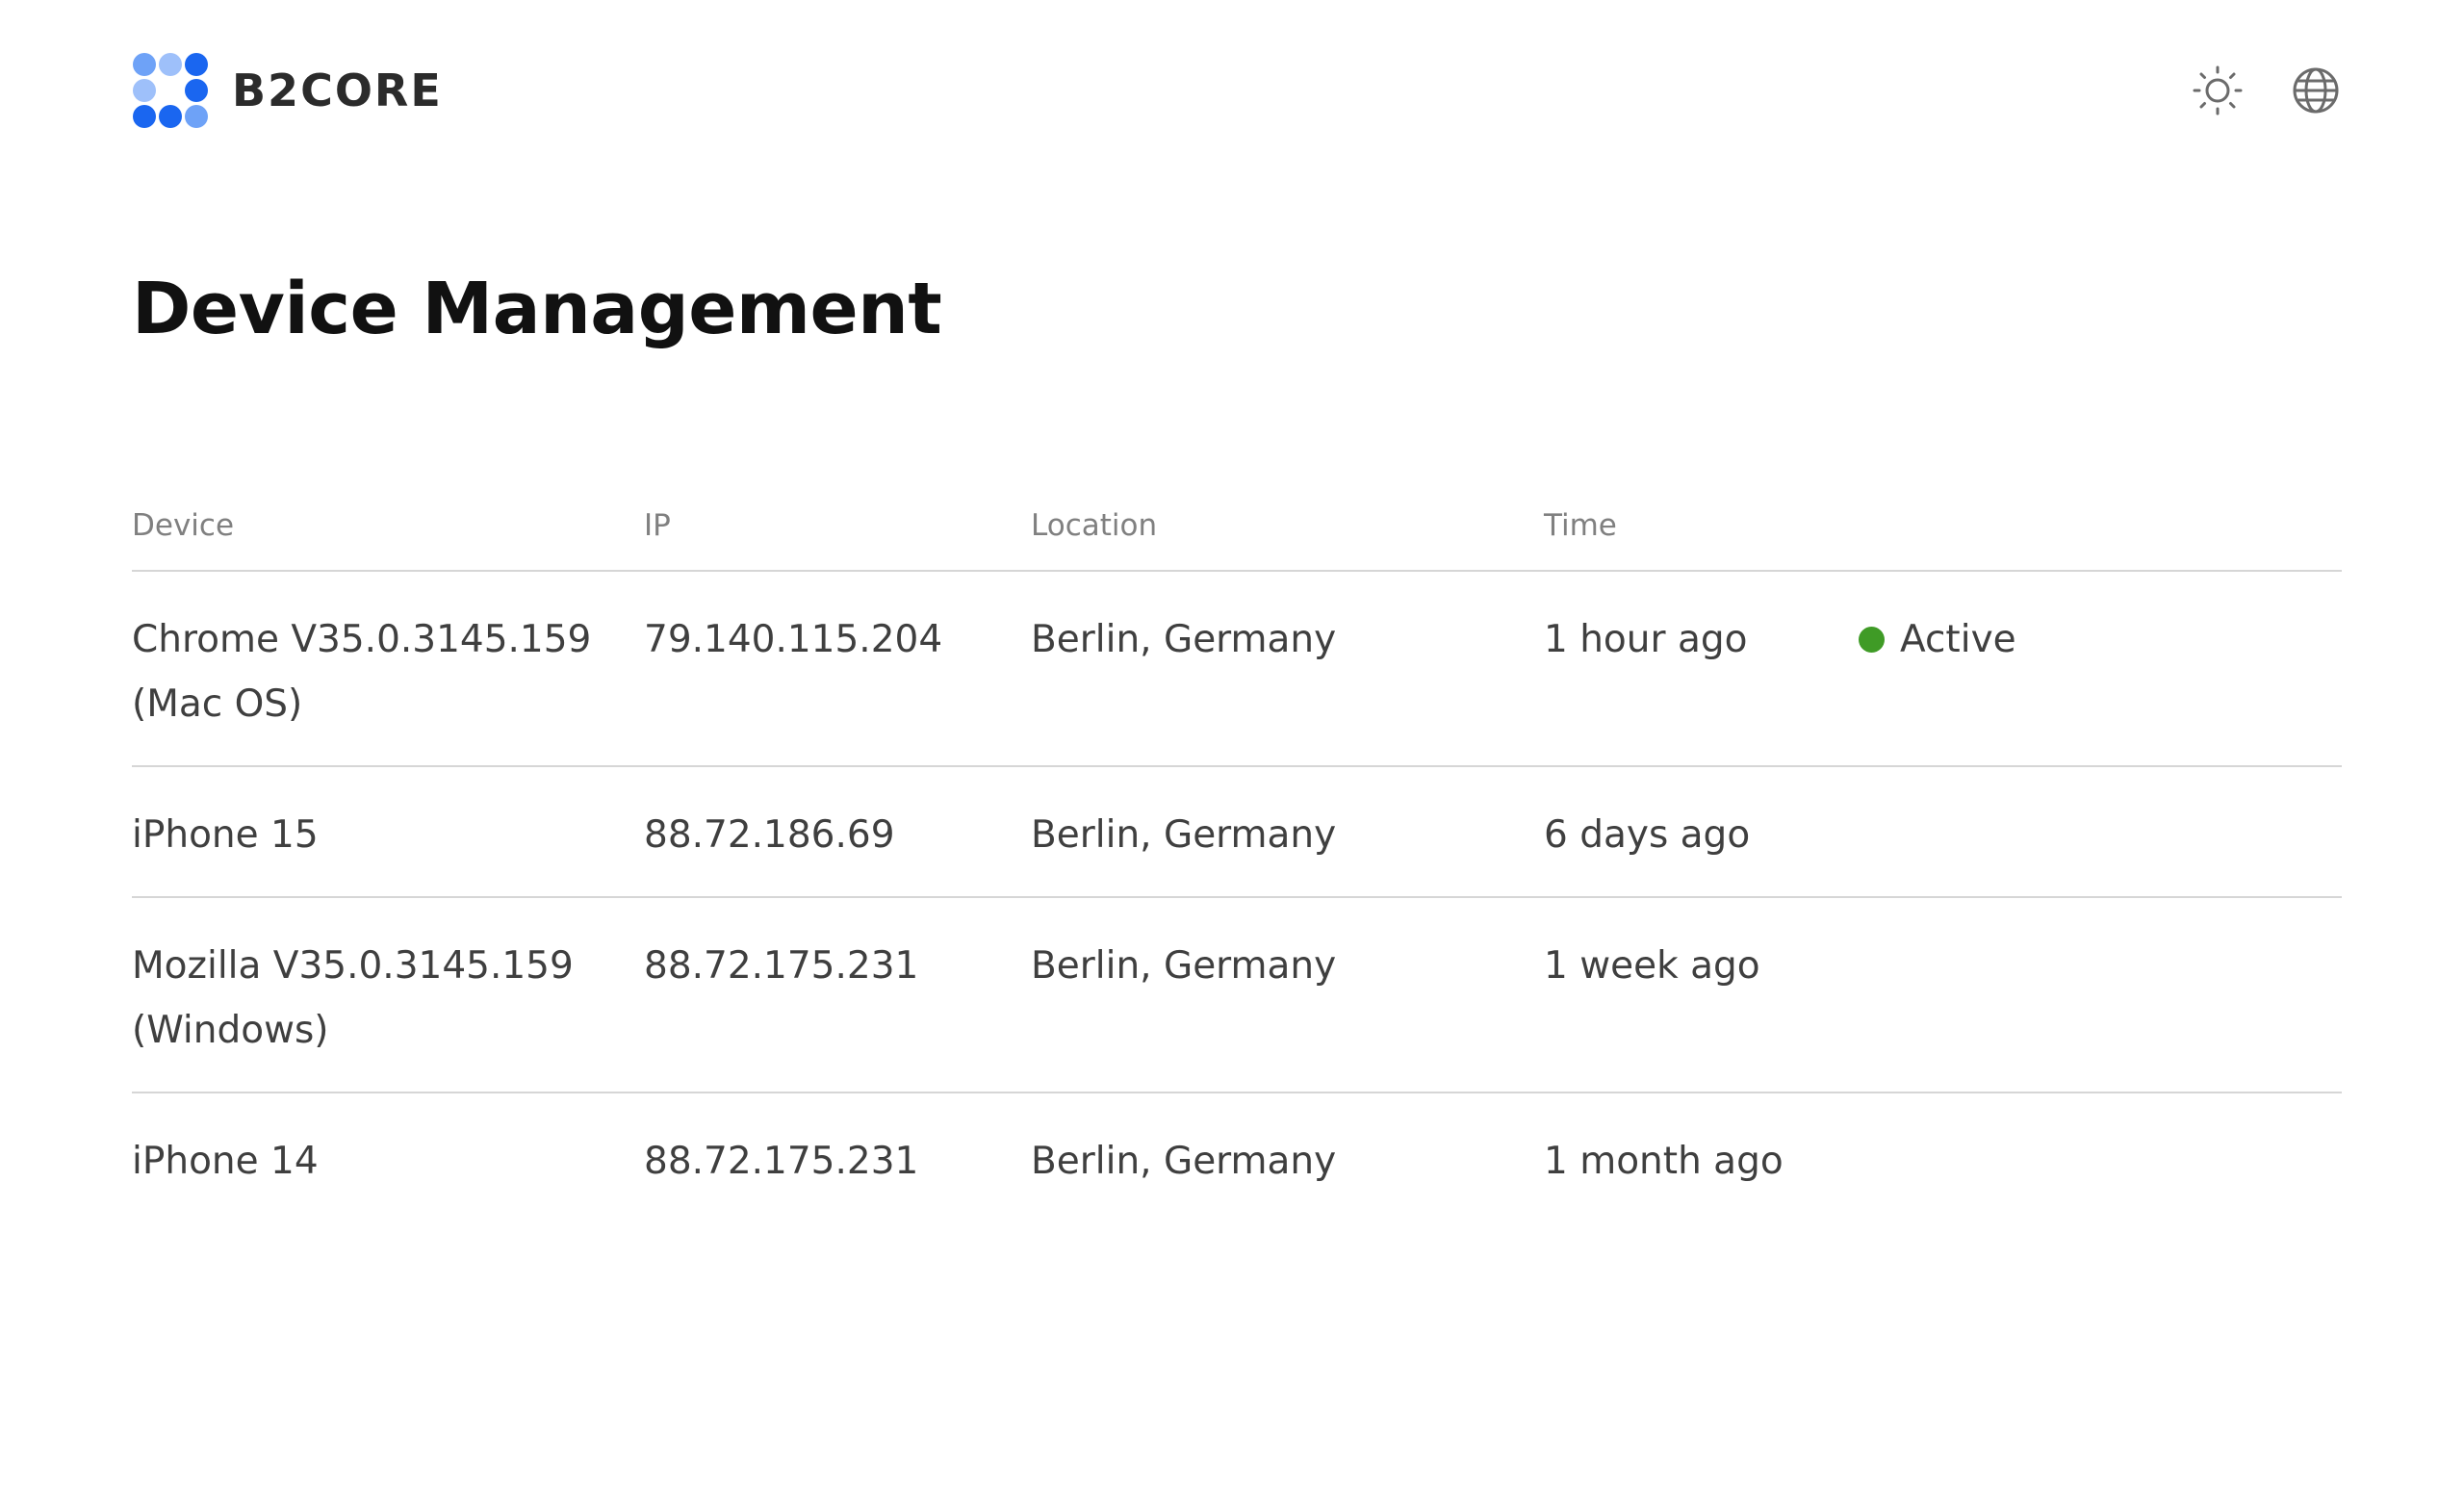  I want to click on active-dot-icon, so click(1872, 640).